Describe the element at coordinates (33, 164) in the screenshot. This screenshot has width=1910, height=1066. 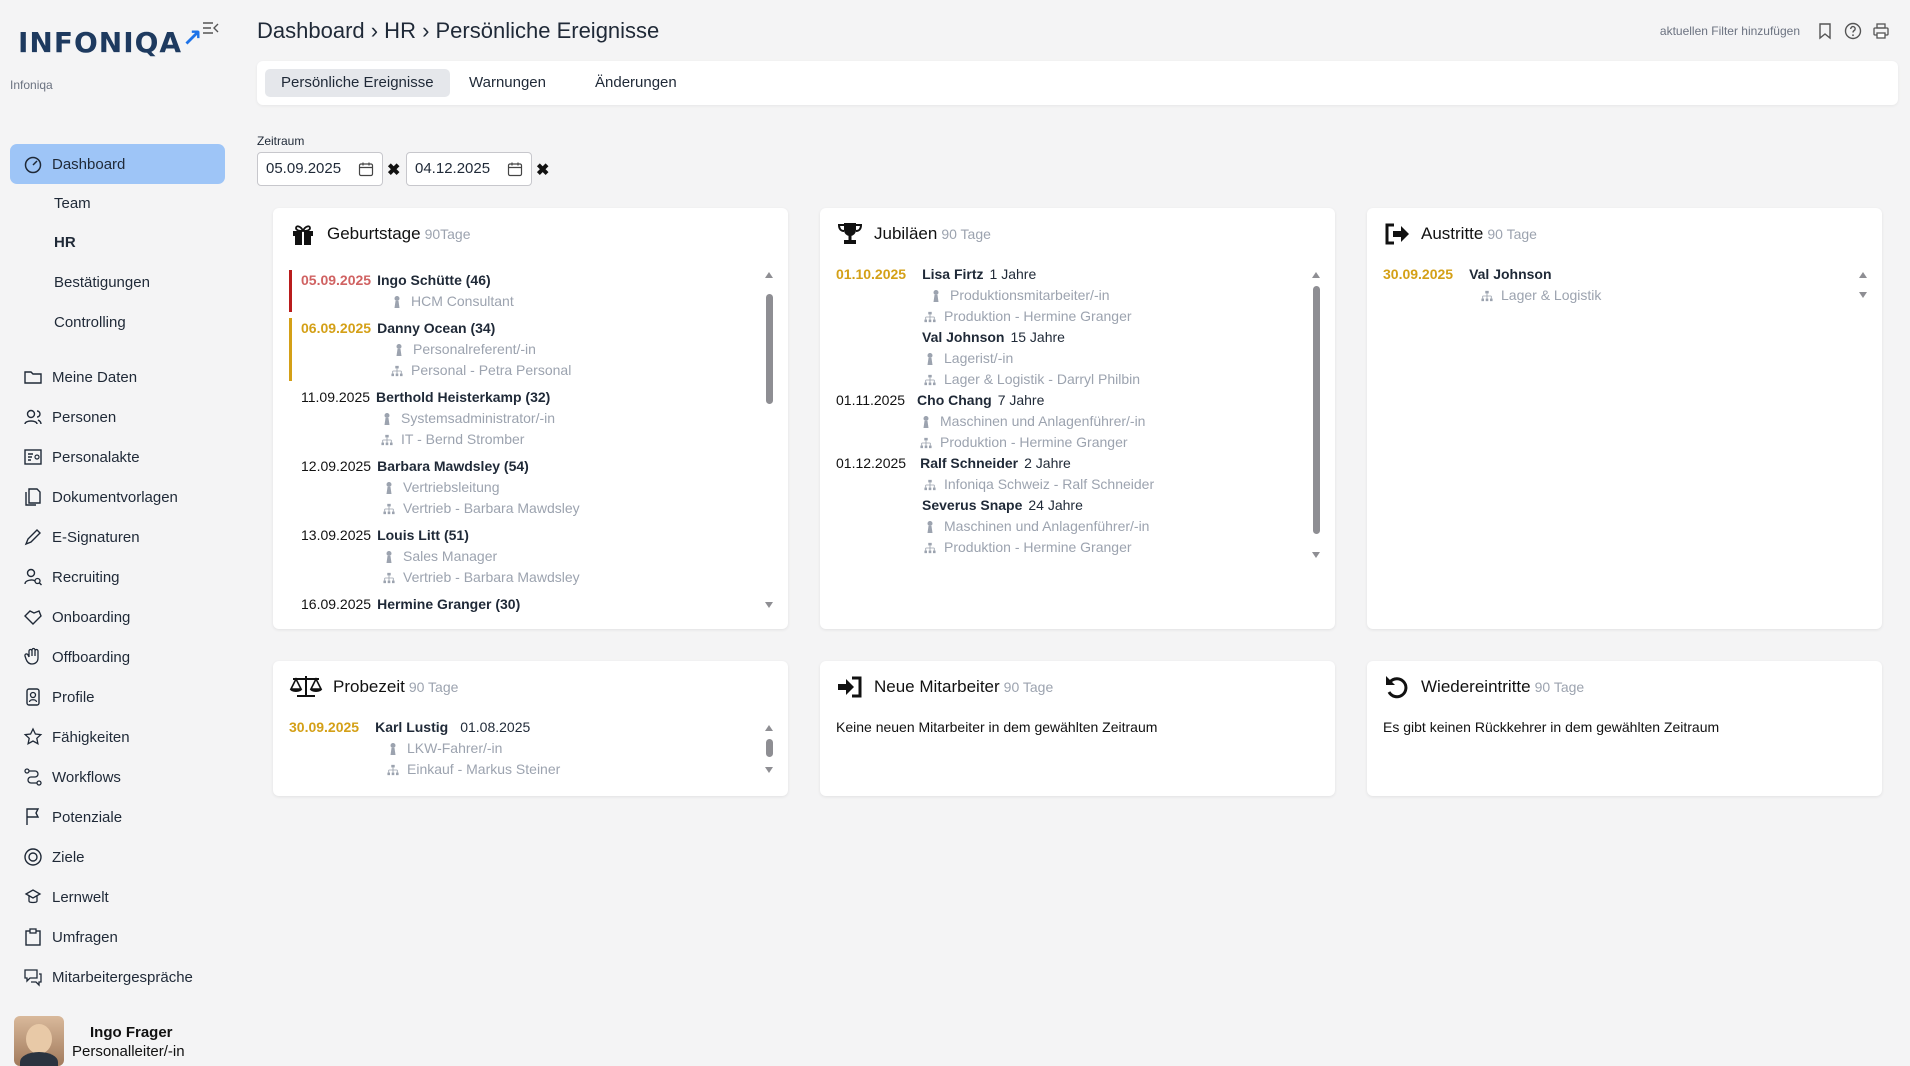
I see `speedometer-icon` at that location.